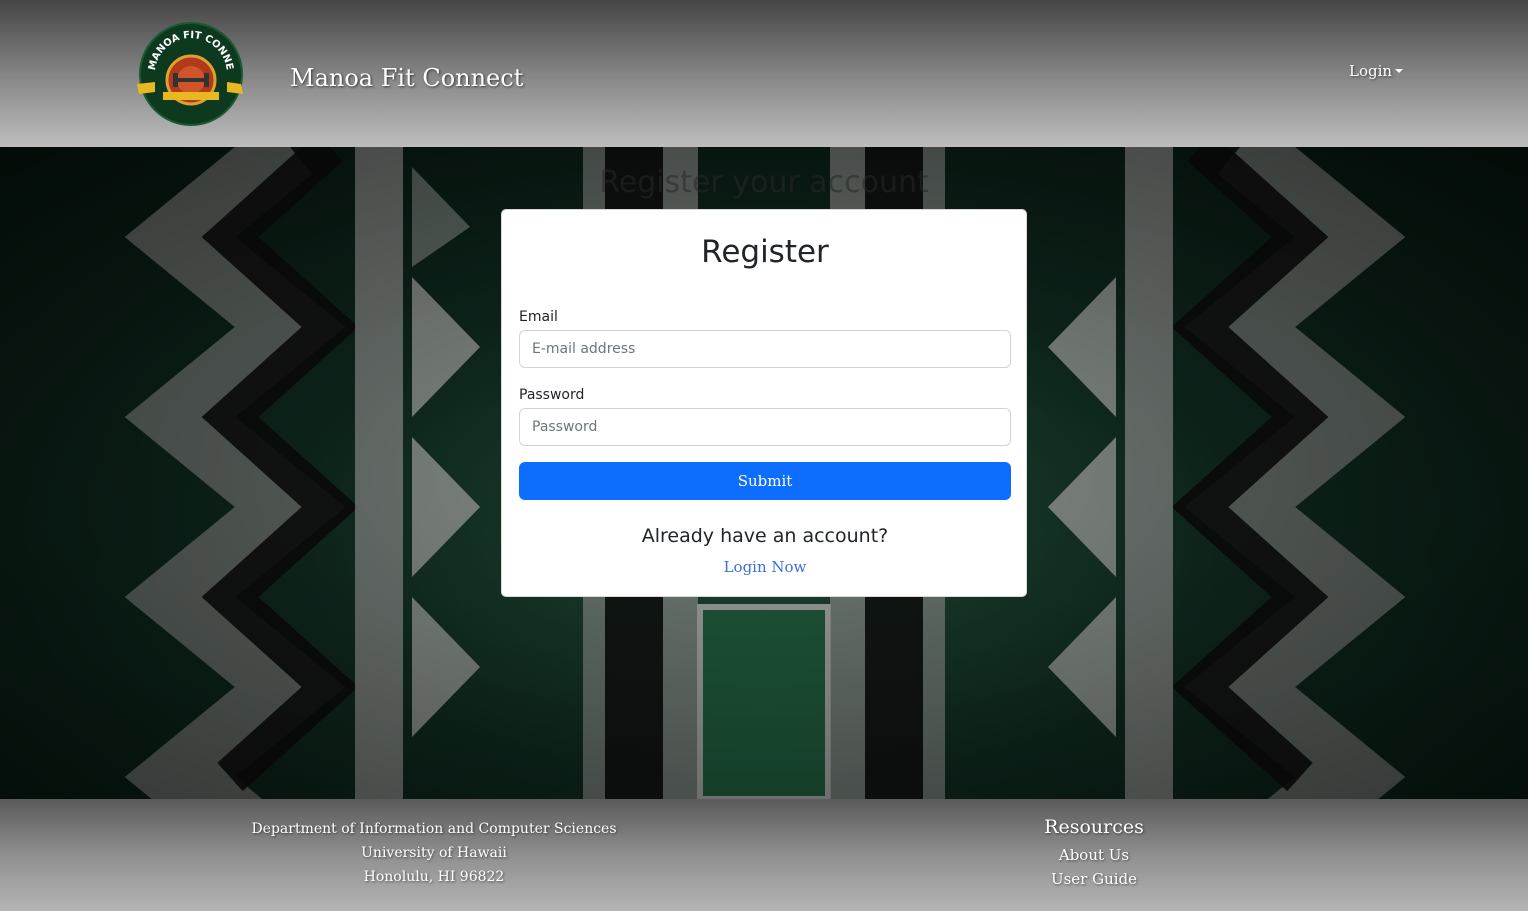  What do you see at coordinates (1371, 71) in the screenshot?
I see `login-dropdown-label: Login` at bounding box center [1371, 71].